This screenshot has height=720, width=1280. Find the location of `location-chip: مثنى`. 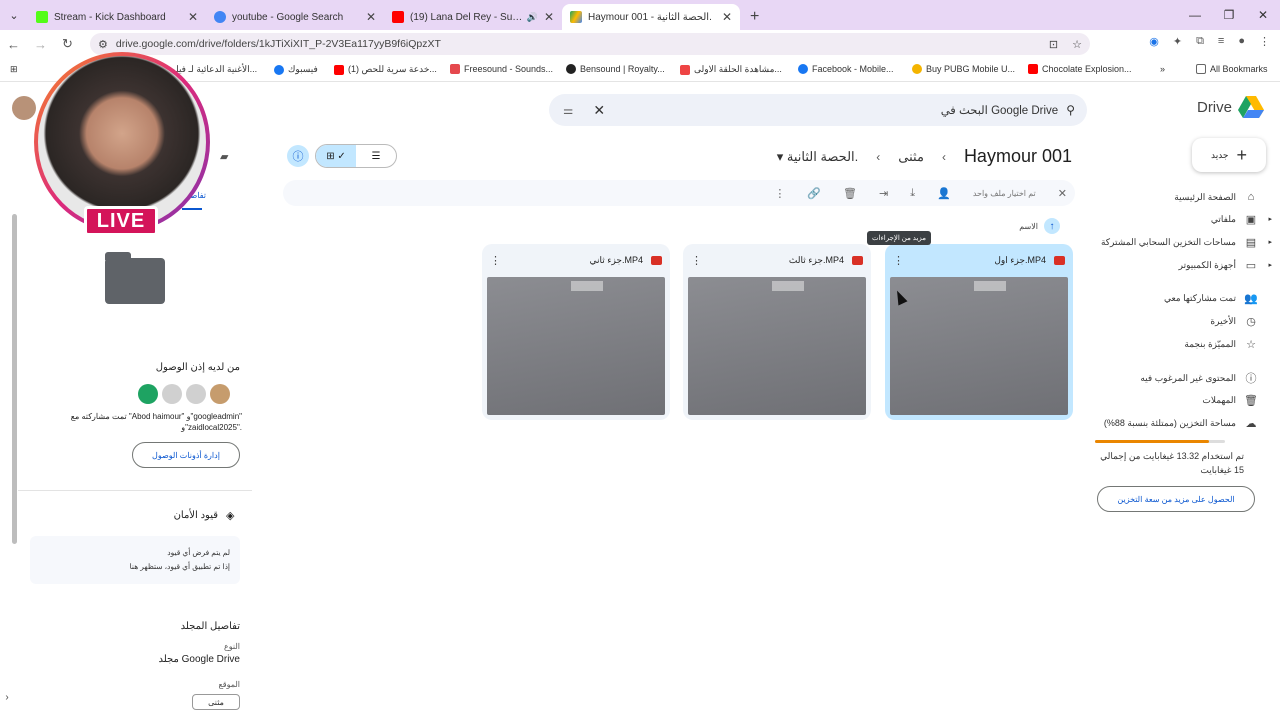

location-chip: مثنى is located at coordinates (216, 702).